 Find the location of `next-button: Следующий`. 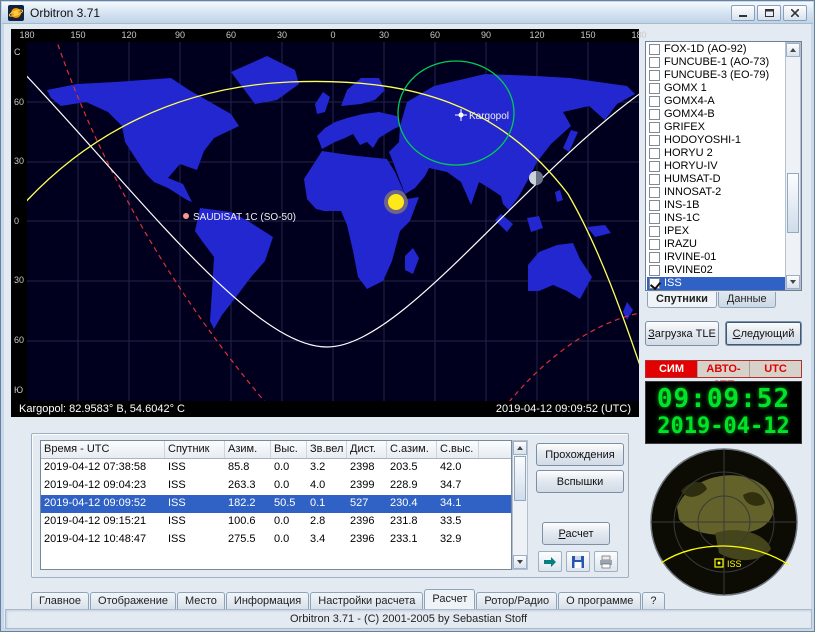

next-button: Следующий is located at coordinates (763, 333).